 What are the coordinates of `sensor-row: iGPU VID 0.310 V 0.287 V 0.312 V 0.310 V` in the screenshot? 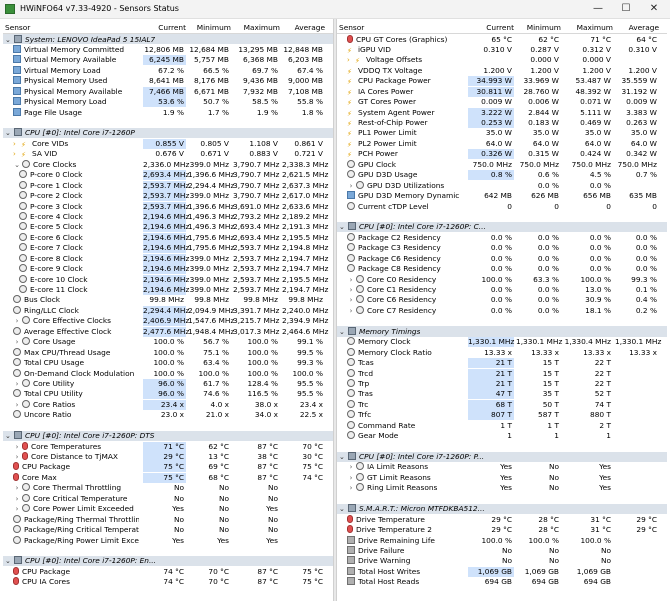 It's located at (502, 49).